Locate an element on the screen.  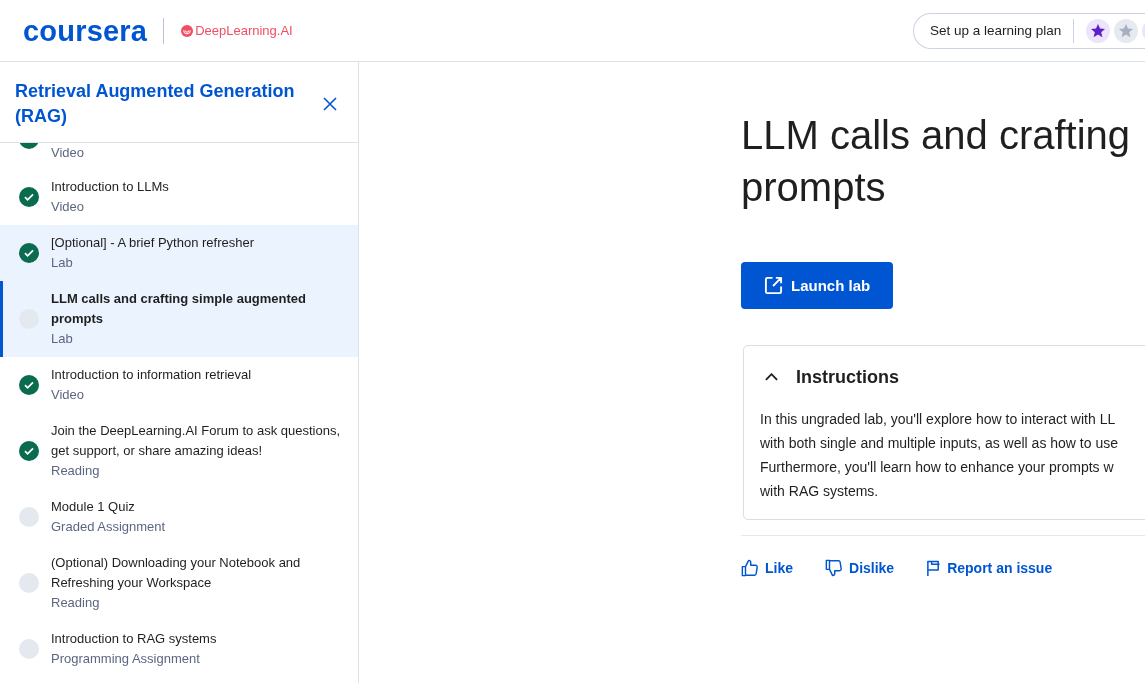
lesson-title: Join the DeepLearning.AI Forum to ask questions, get support, or share amazing ideas! is located at coordinates (196, 441).